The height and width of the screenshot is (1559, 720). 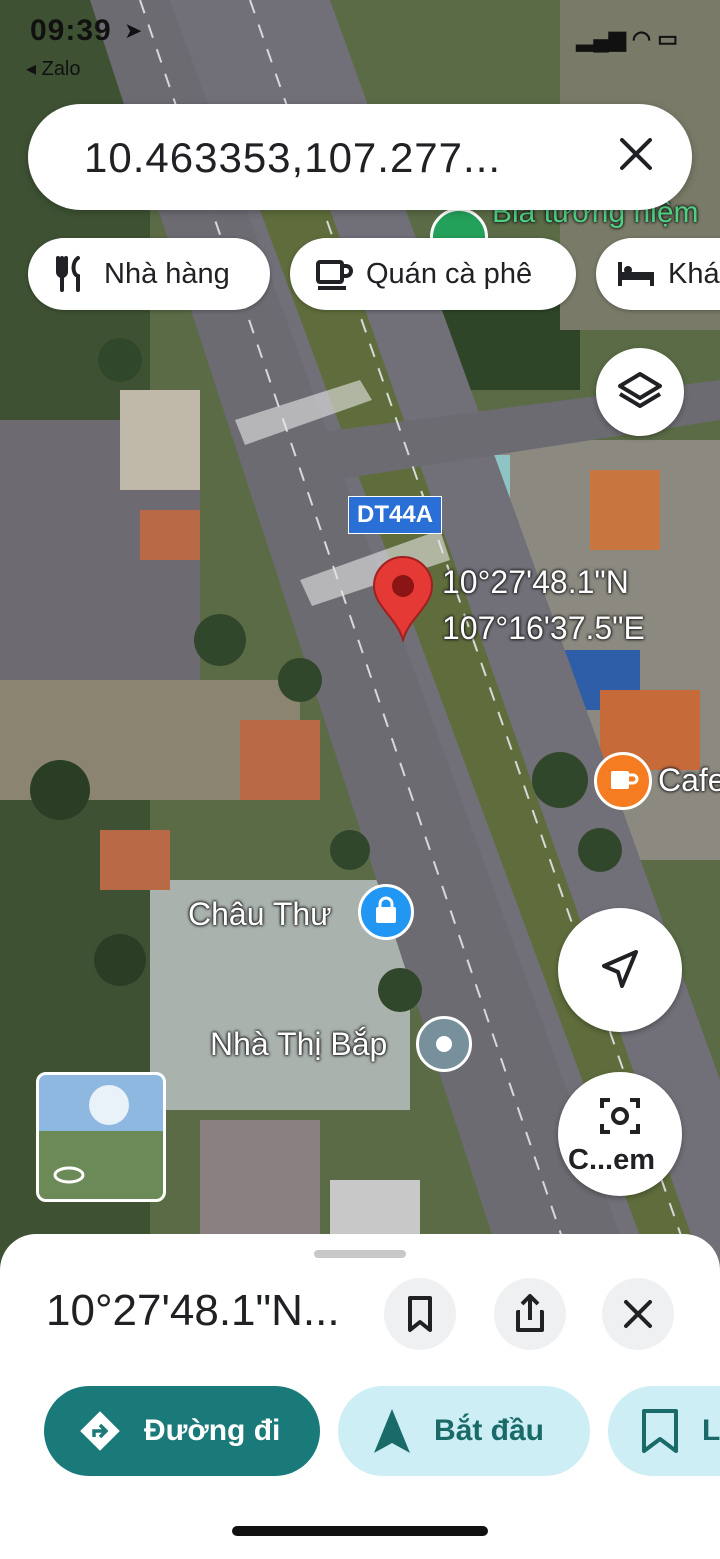 I want to click on camera-lens-icon, so click(x=620, y=1116).